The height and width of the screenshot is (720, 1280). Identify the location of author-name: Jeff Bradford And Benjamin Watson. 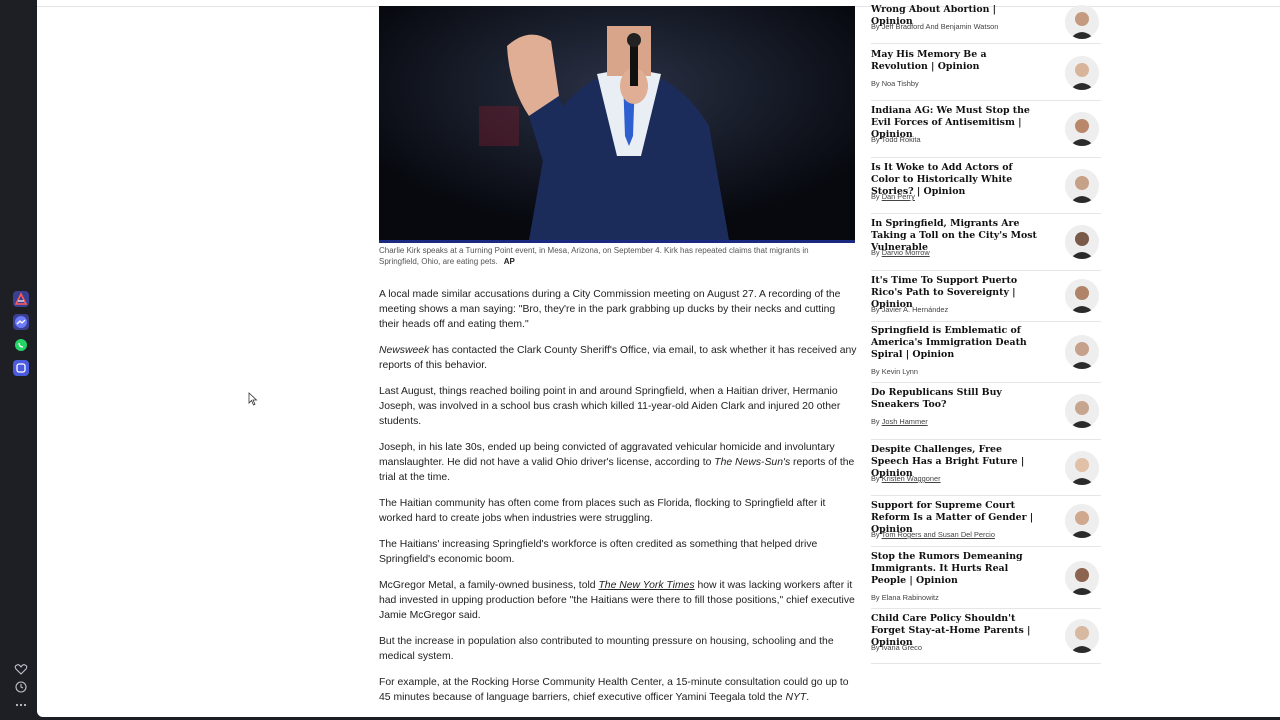
(940, 26).